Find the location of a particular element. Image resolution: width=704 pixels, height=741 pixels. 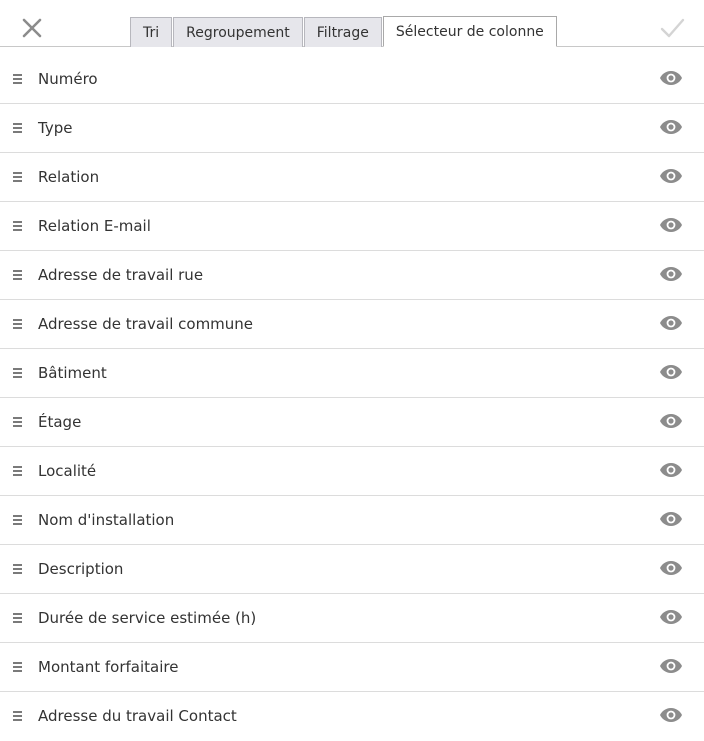

checkmark-icon is located at coordinates (672, 28).